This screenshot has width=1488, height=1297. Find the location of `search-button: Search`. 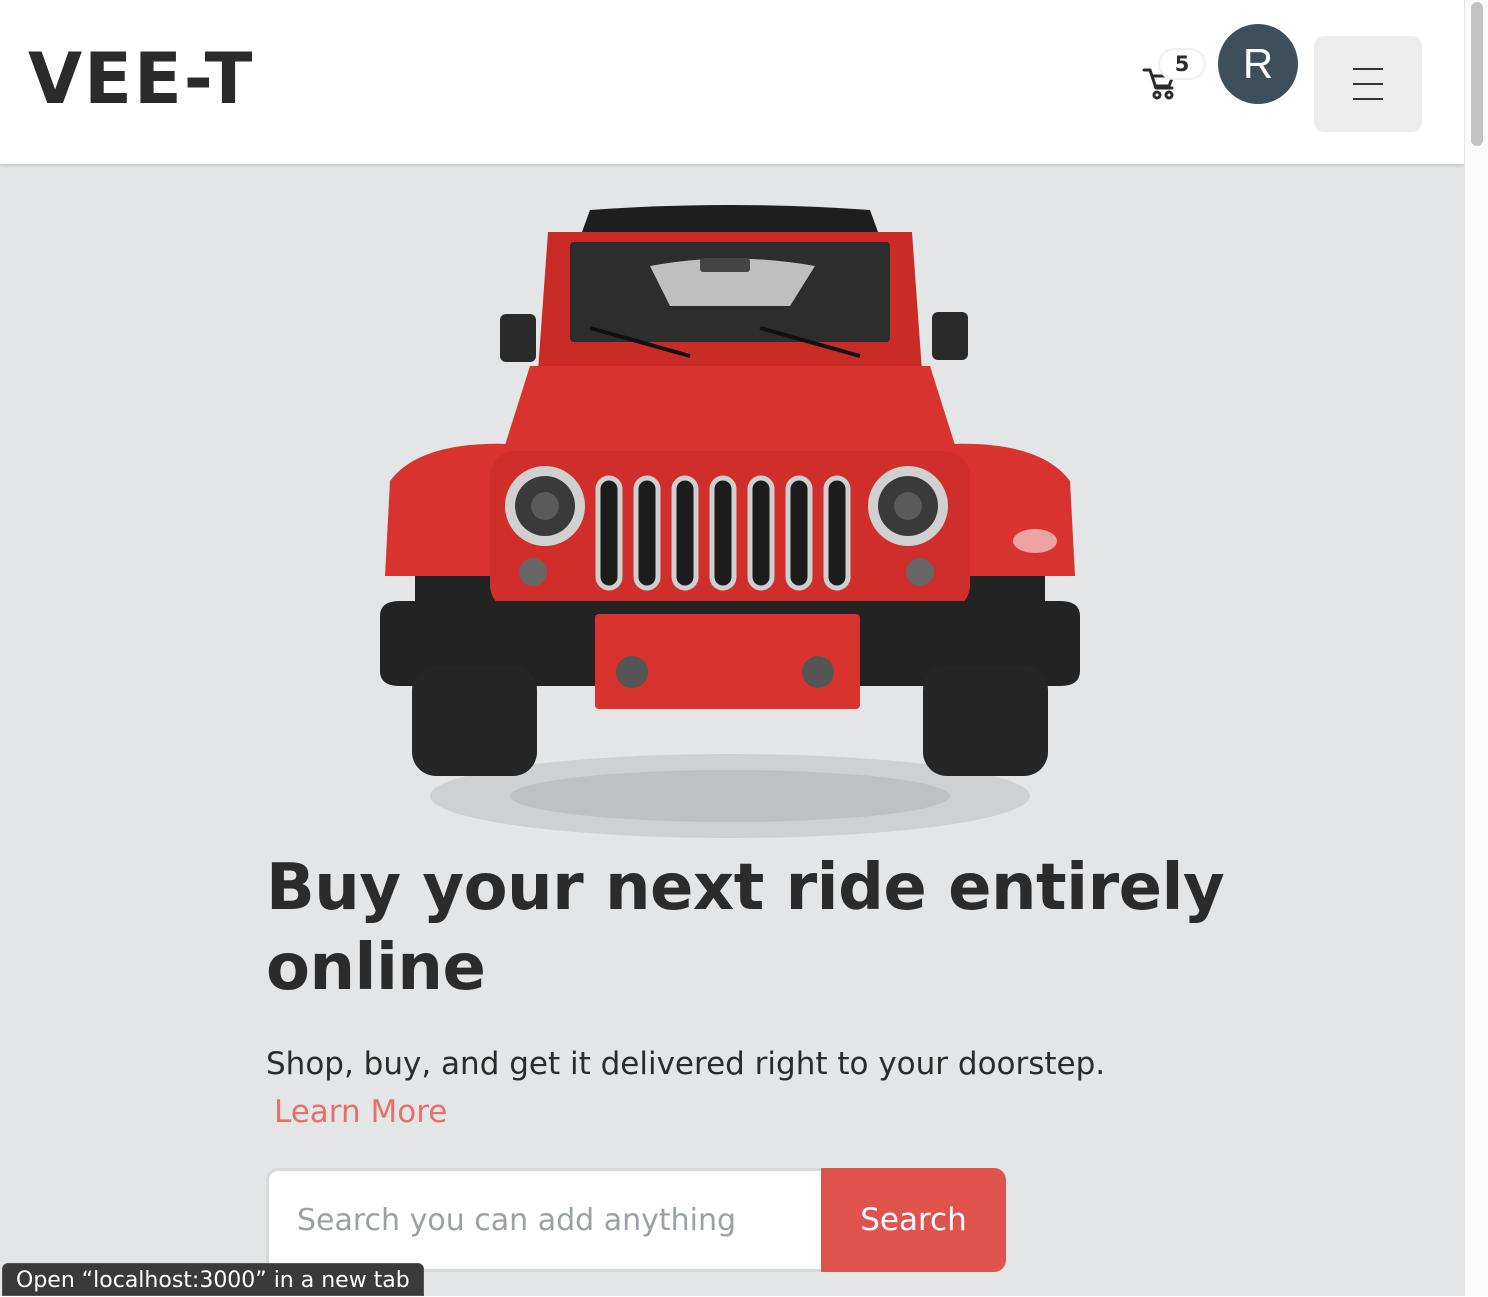

search-button: Search is located at coordinates (913, 1220).